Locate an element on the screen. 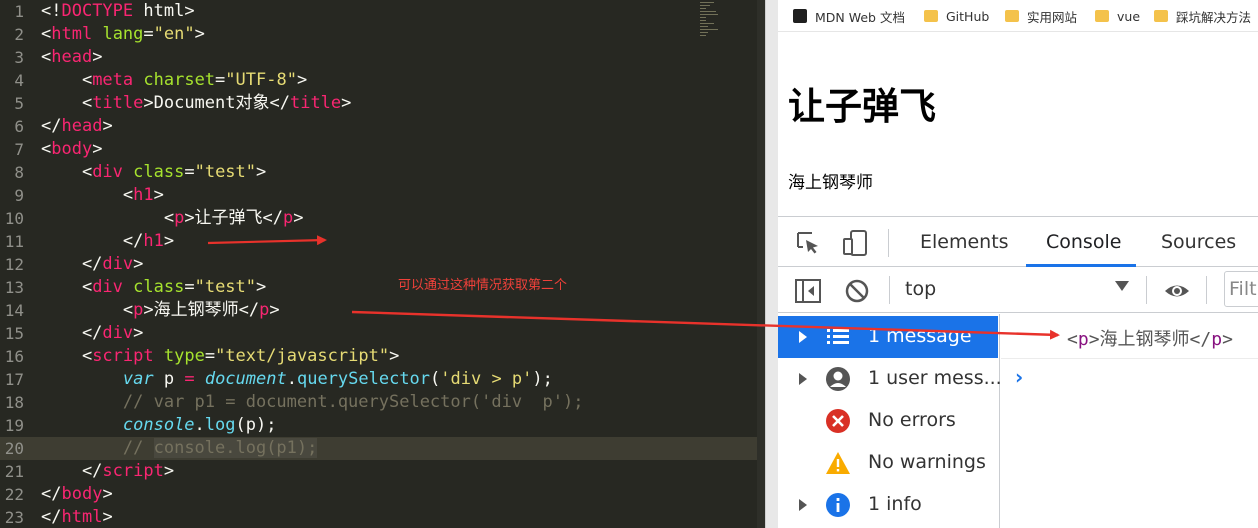 The height and width of the screenshot is (528, 1258). sidebar-toggle-icon is located at coordinates (808, 291).